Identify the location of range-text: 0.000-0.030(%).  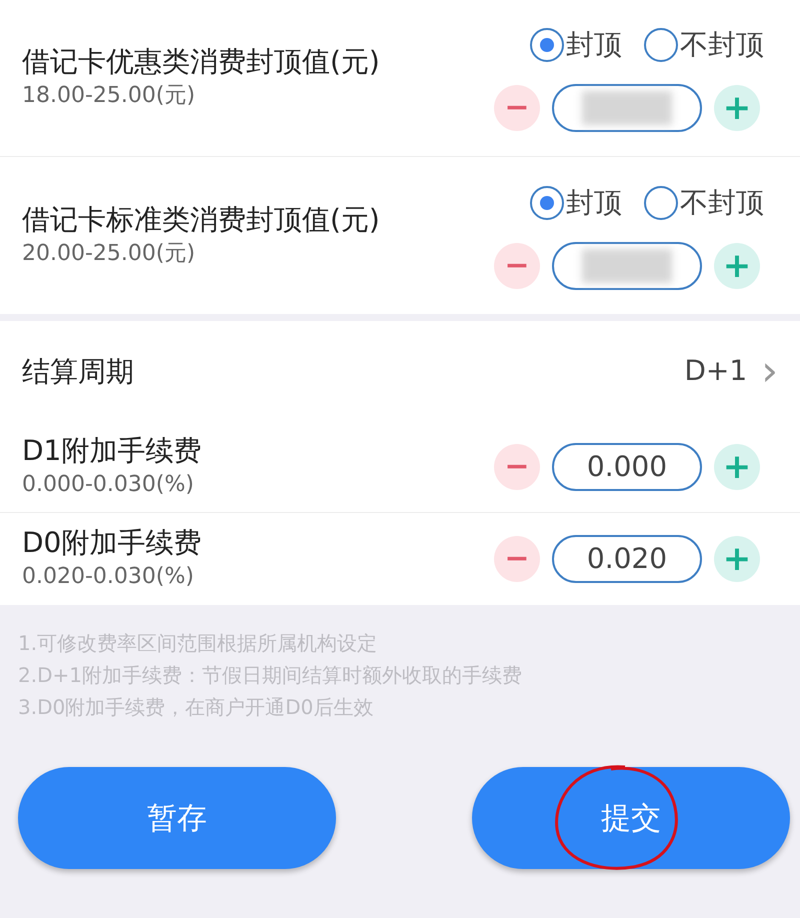
(108, 484).